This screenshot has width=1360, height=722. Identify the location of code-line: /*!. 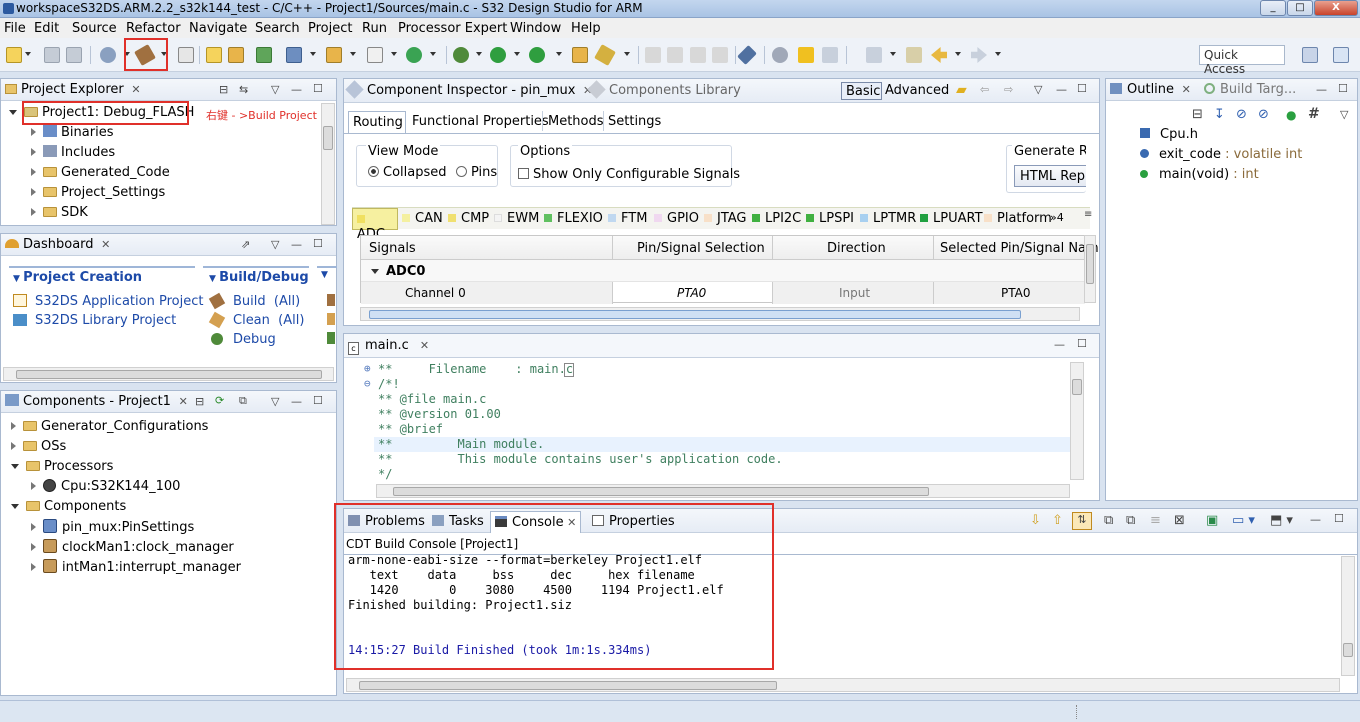
(389, 384).